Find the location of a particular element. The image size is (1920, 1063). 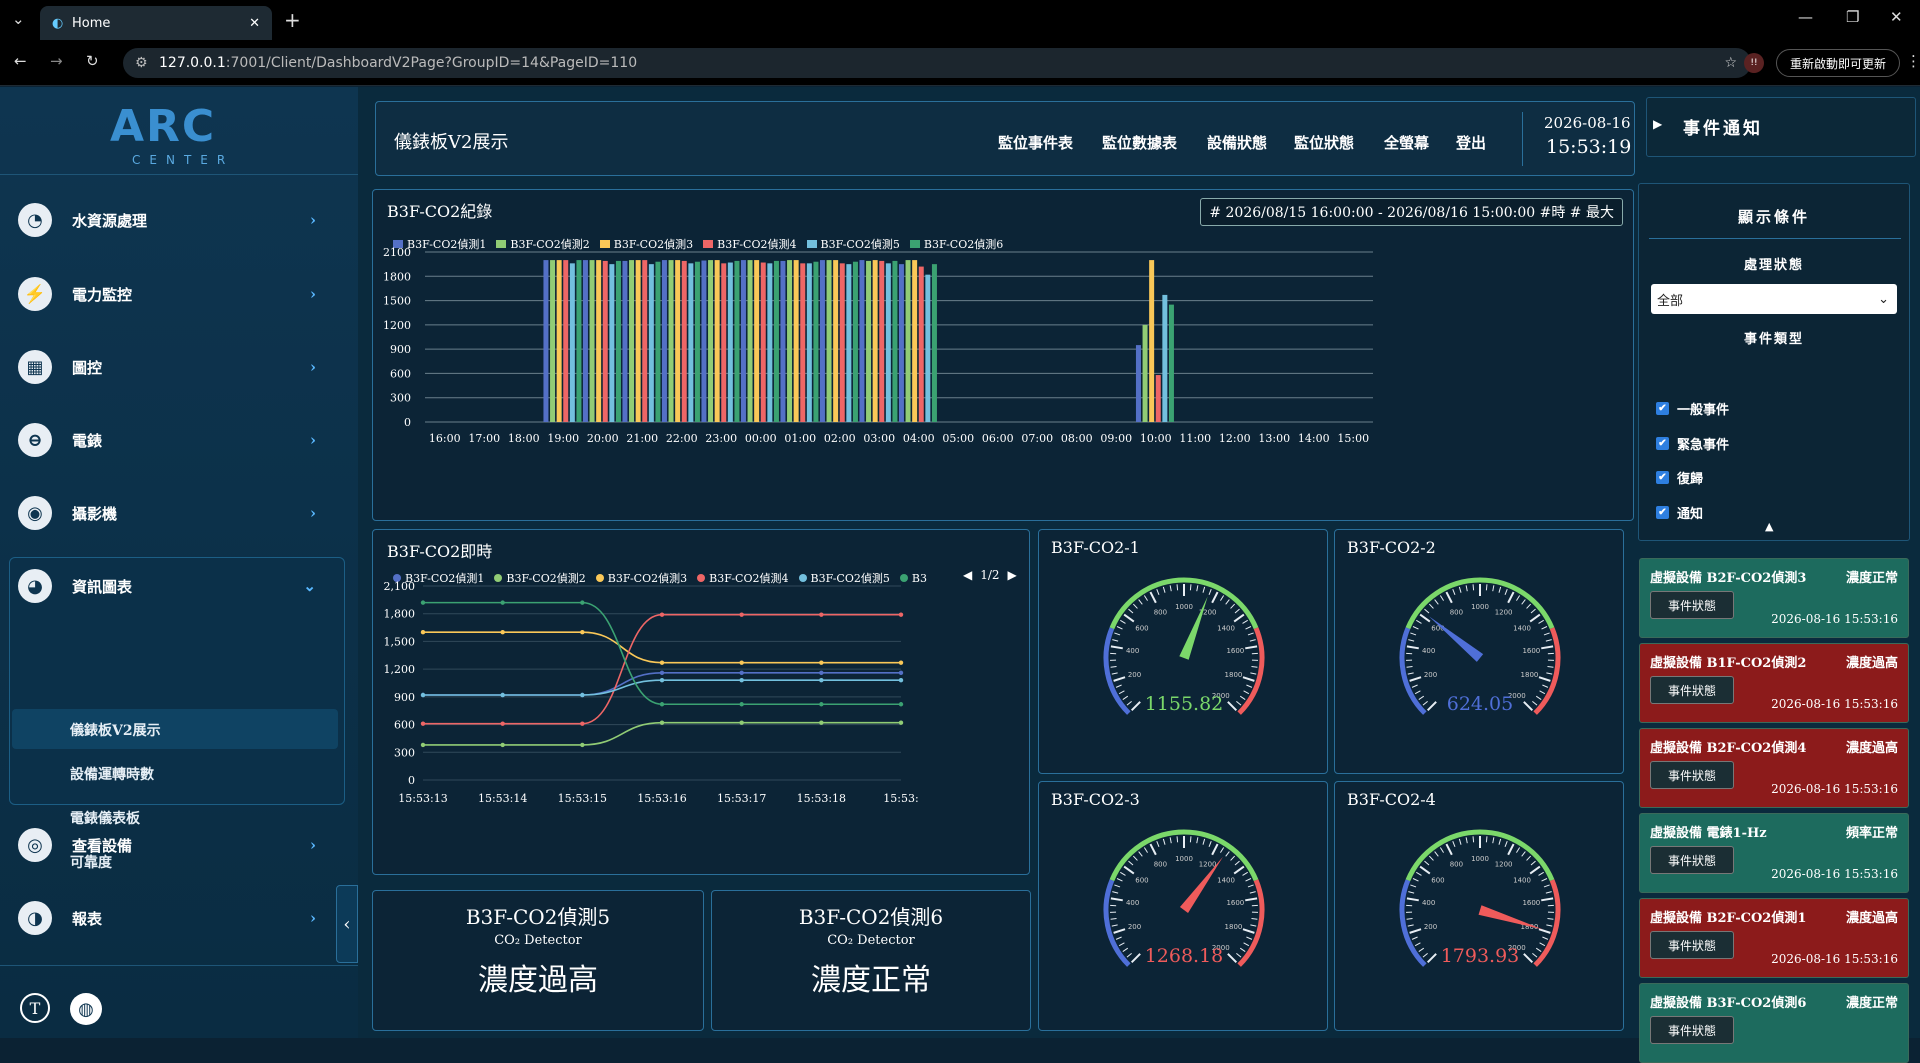

checkbox-general: ✔一般事件 is located at coordinates (1692, 408).